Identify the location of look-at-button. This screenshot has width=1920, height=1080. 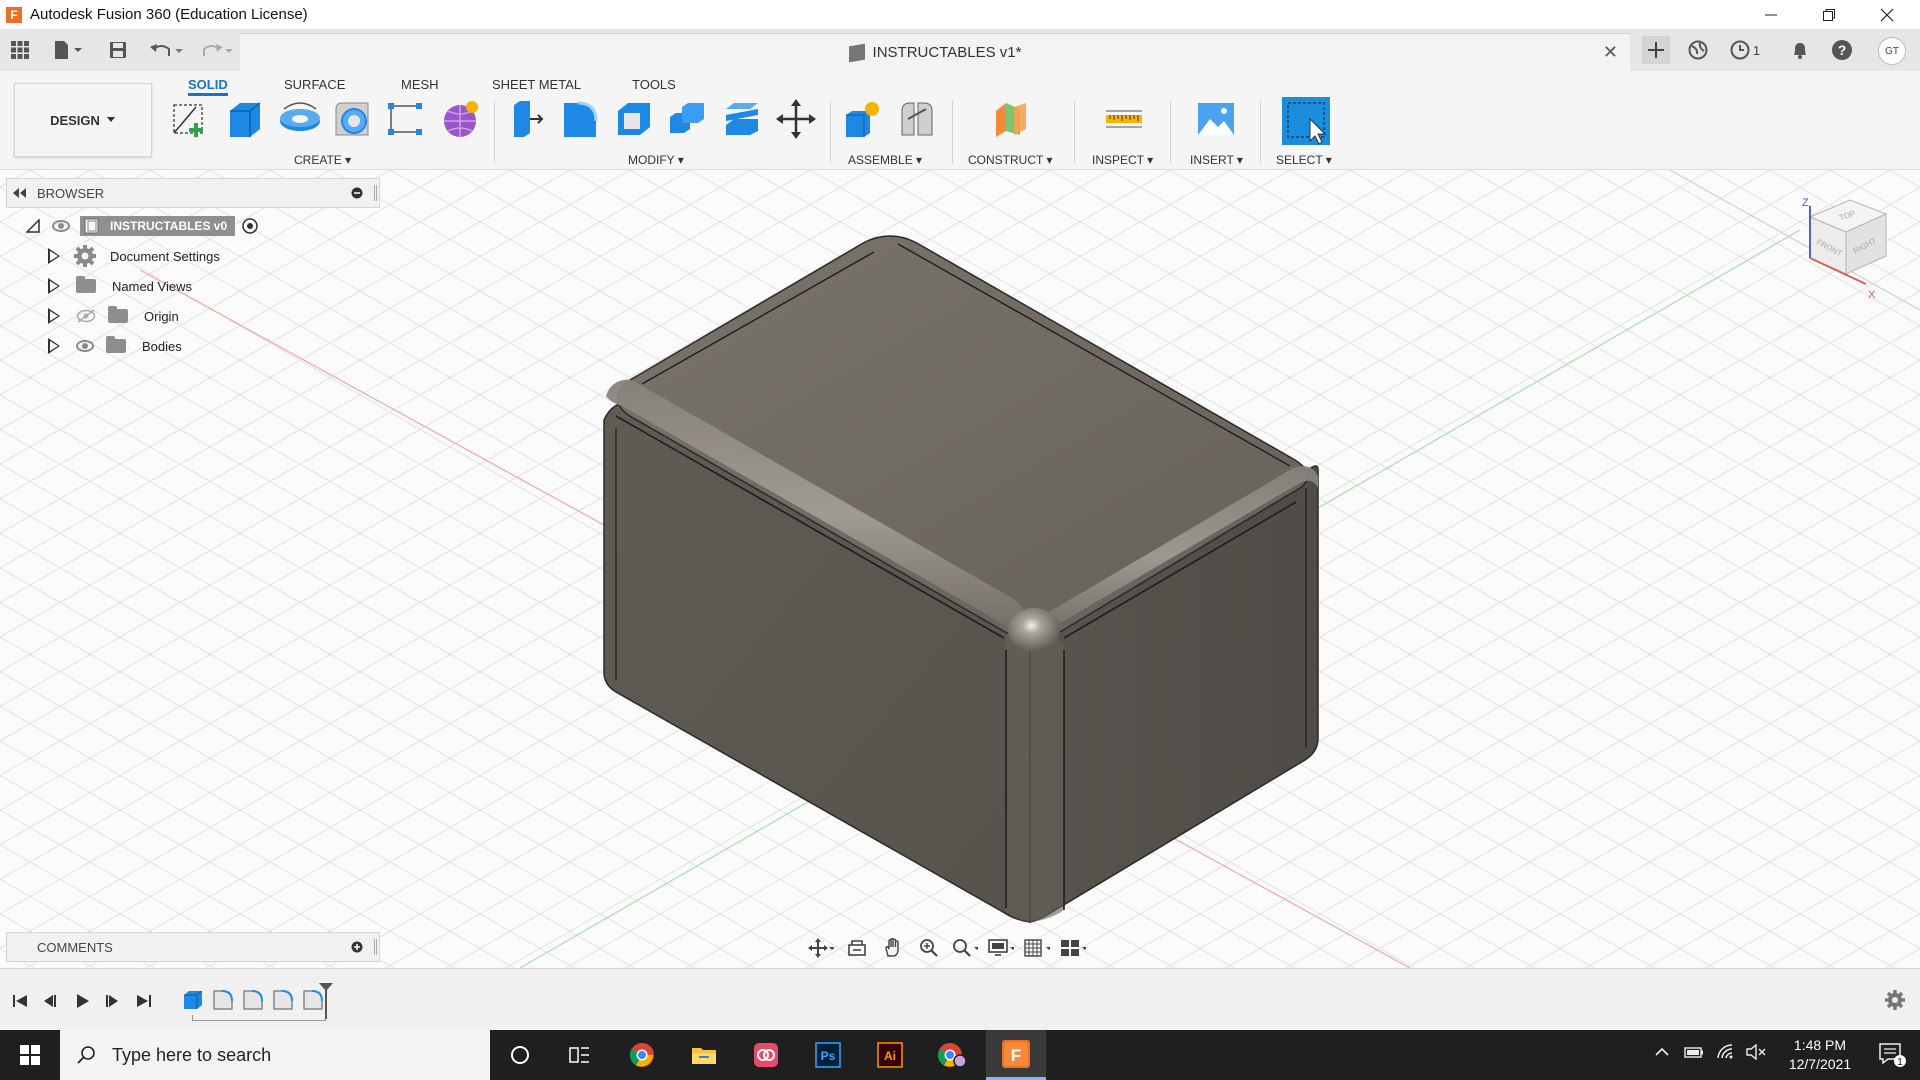
(857, 948).